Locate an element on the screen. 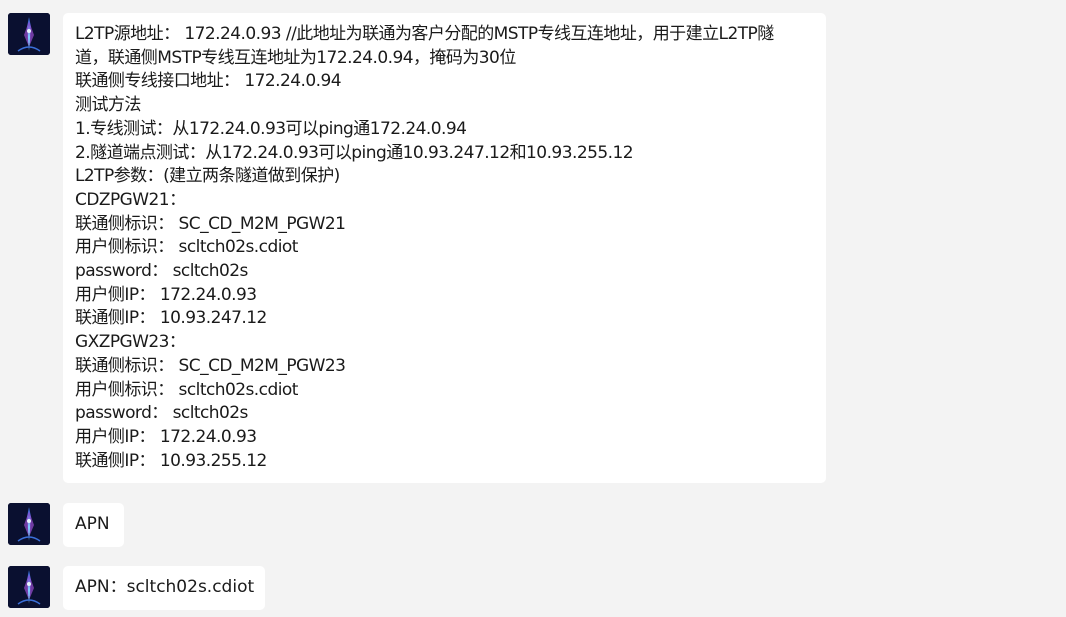 The image size is (1066, 617). message-bubble: APN is located at coordinates (93, 525).